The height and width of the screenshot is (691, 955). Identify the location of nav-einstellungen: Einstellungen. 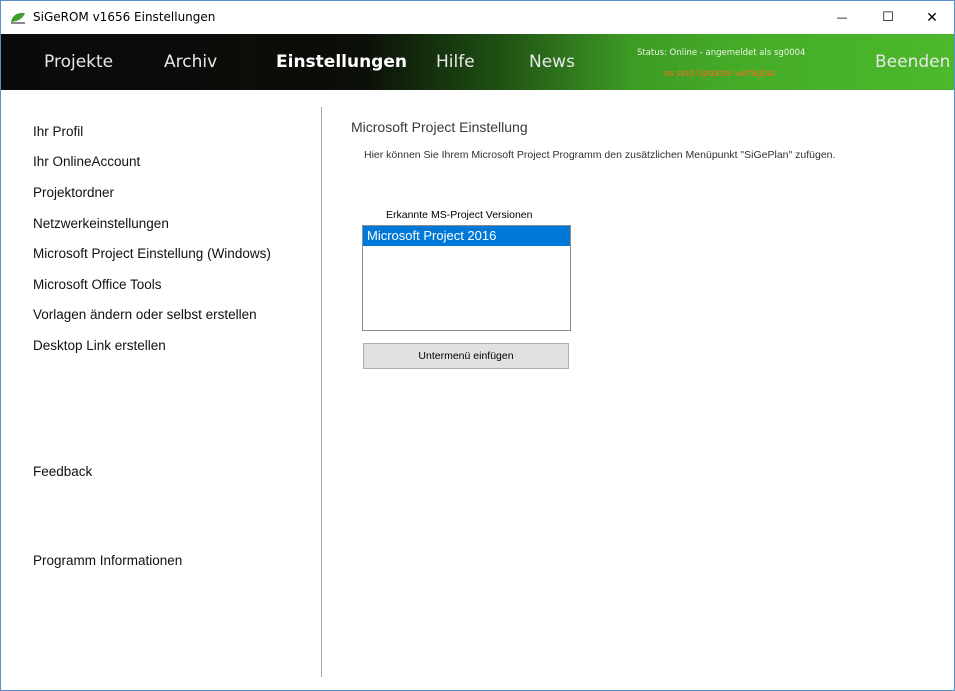
(341, 62).